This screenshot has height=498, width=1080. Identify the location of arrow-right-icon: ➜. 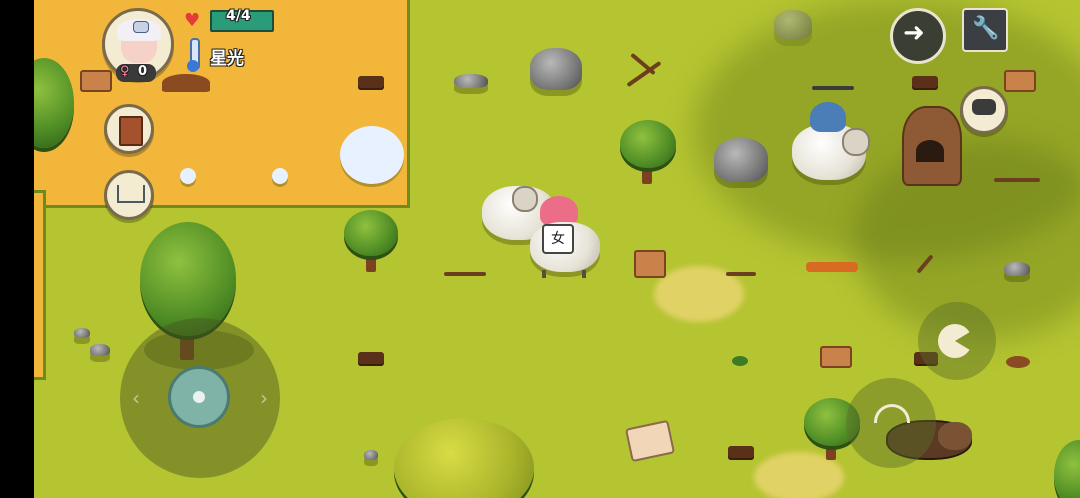
(914, 33).